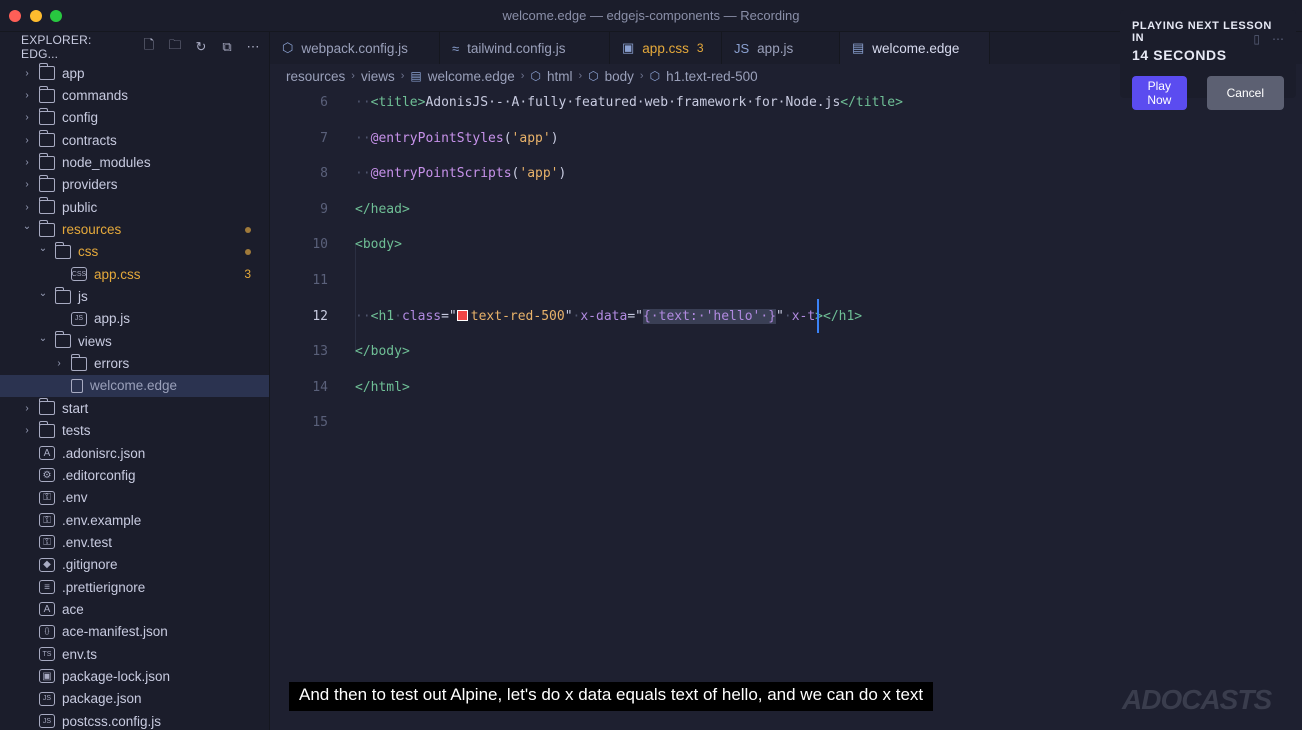  What do you see at coordinates (134, 296) in the screenshot?
I see `tree-folder: ⌄ js` at bounding box center [134, 296].